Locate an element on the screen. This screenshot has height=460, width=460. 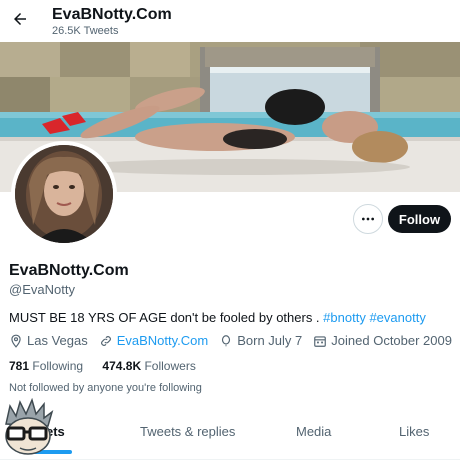
follow-stats: 781 Following 474.8K Followers is located at coordinates (110, 366).